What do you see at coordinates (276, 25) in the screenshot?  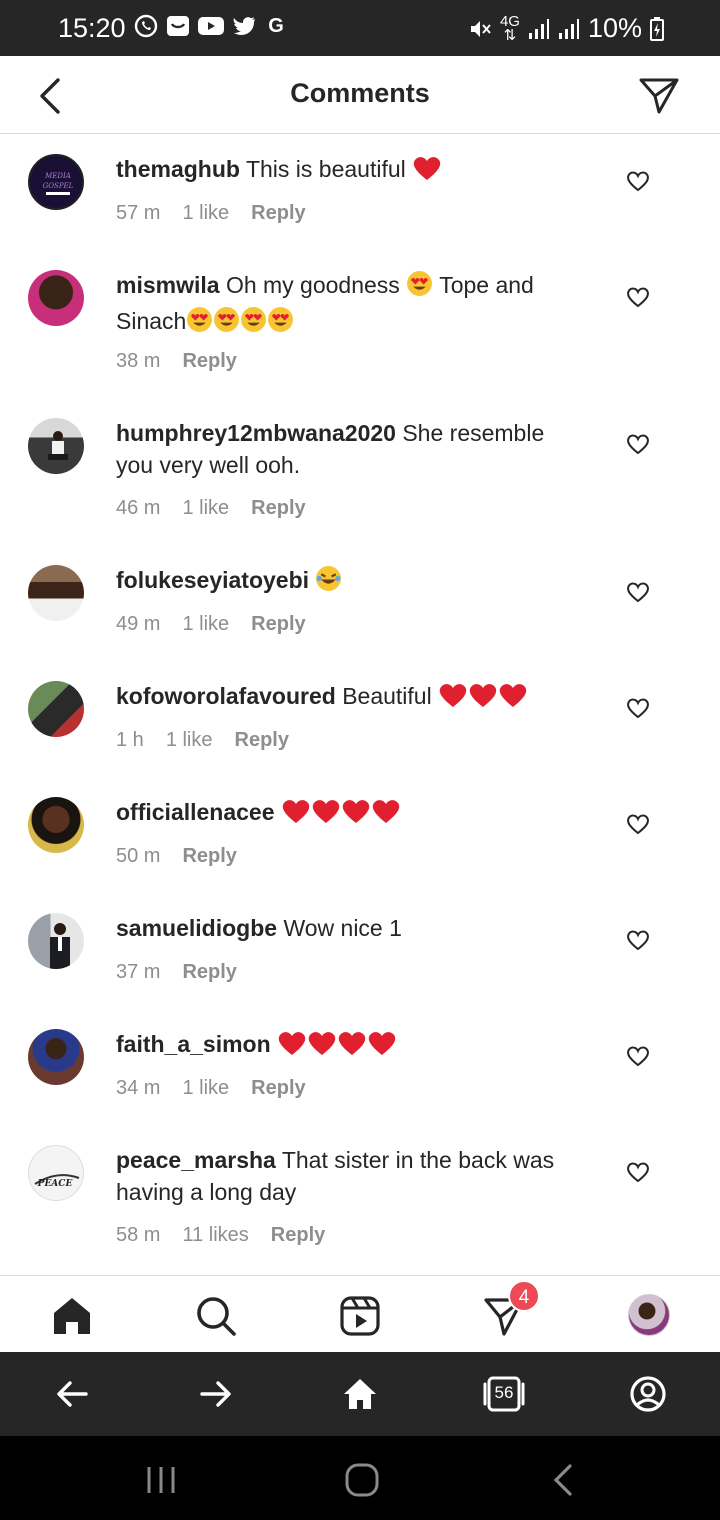 I see `google-icon: G` at bounding box center [276, 25].